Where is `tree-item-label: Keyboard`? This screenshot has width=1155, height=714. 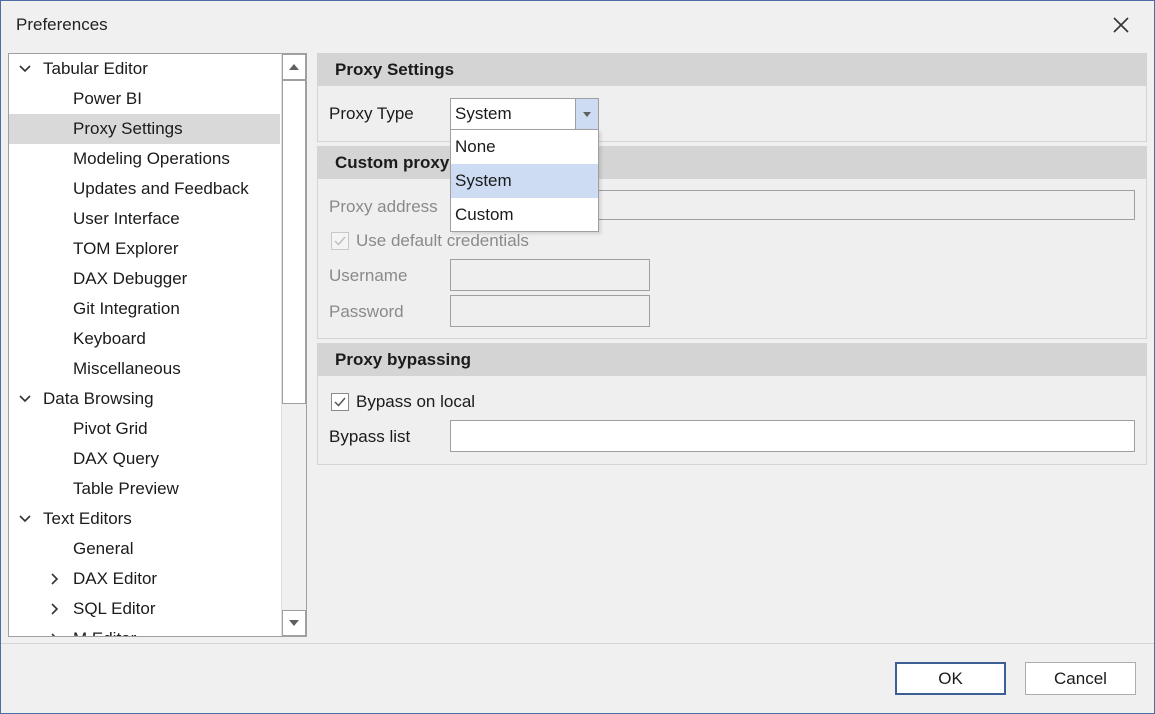 tree-item-label: Keyboard is located at coordinates (109, 338).